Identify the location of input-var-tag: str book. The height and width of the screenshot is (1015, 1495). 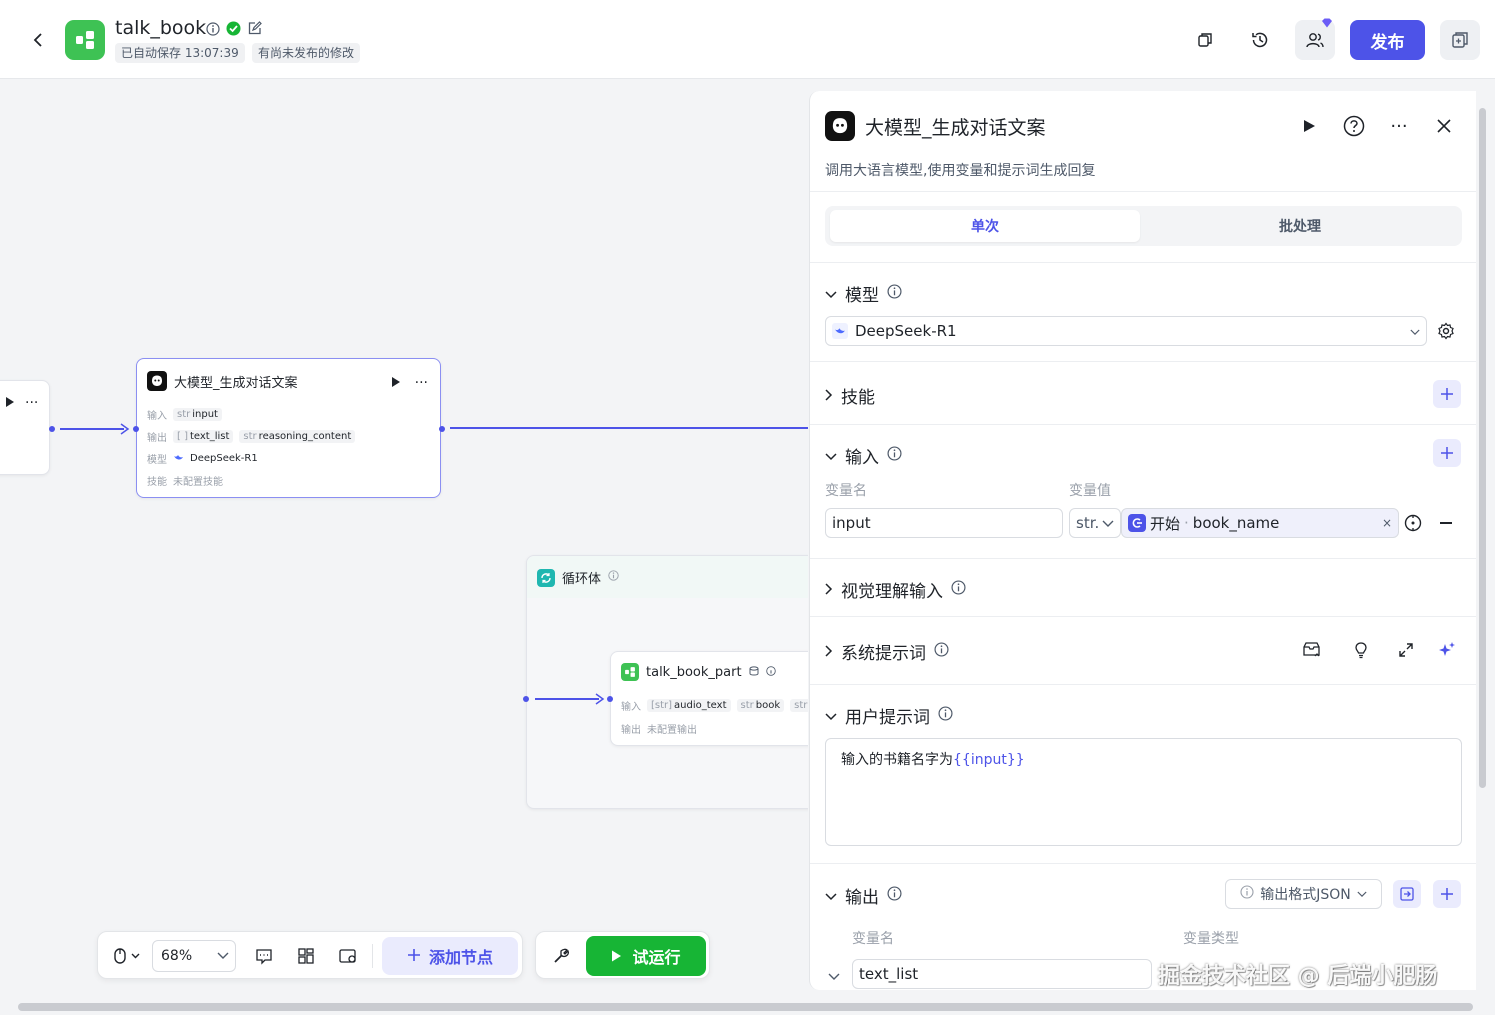
(760, 705).